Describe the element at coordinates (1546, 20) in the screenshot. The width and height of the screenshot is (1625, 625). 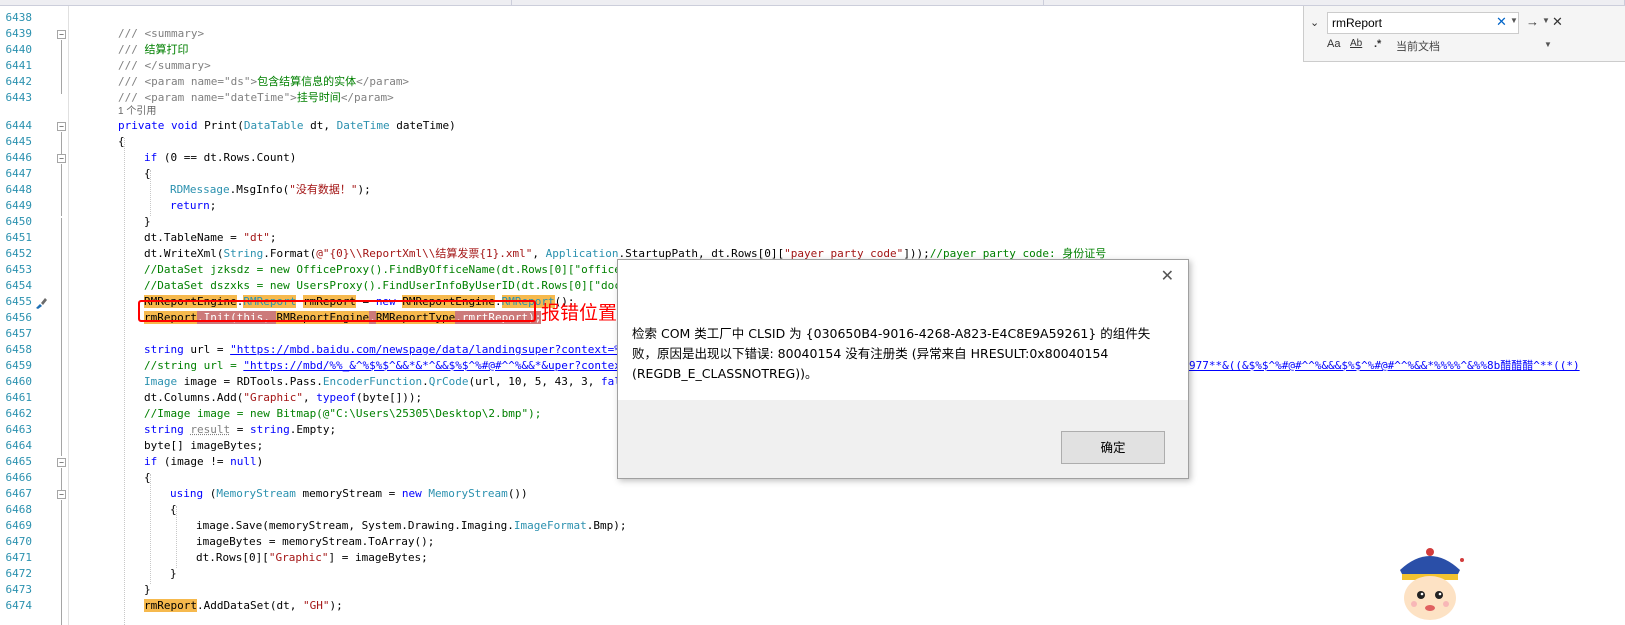
I see `find-next-dropdown-icon: ▼` at that location.